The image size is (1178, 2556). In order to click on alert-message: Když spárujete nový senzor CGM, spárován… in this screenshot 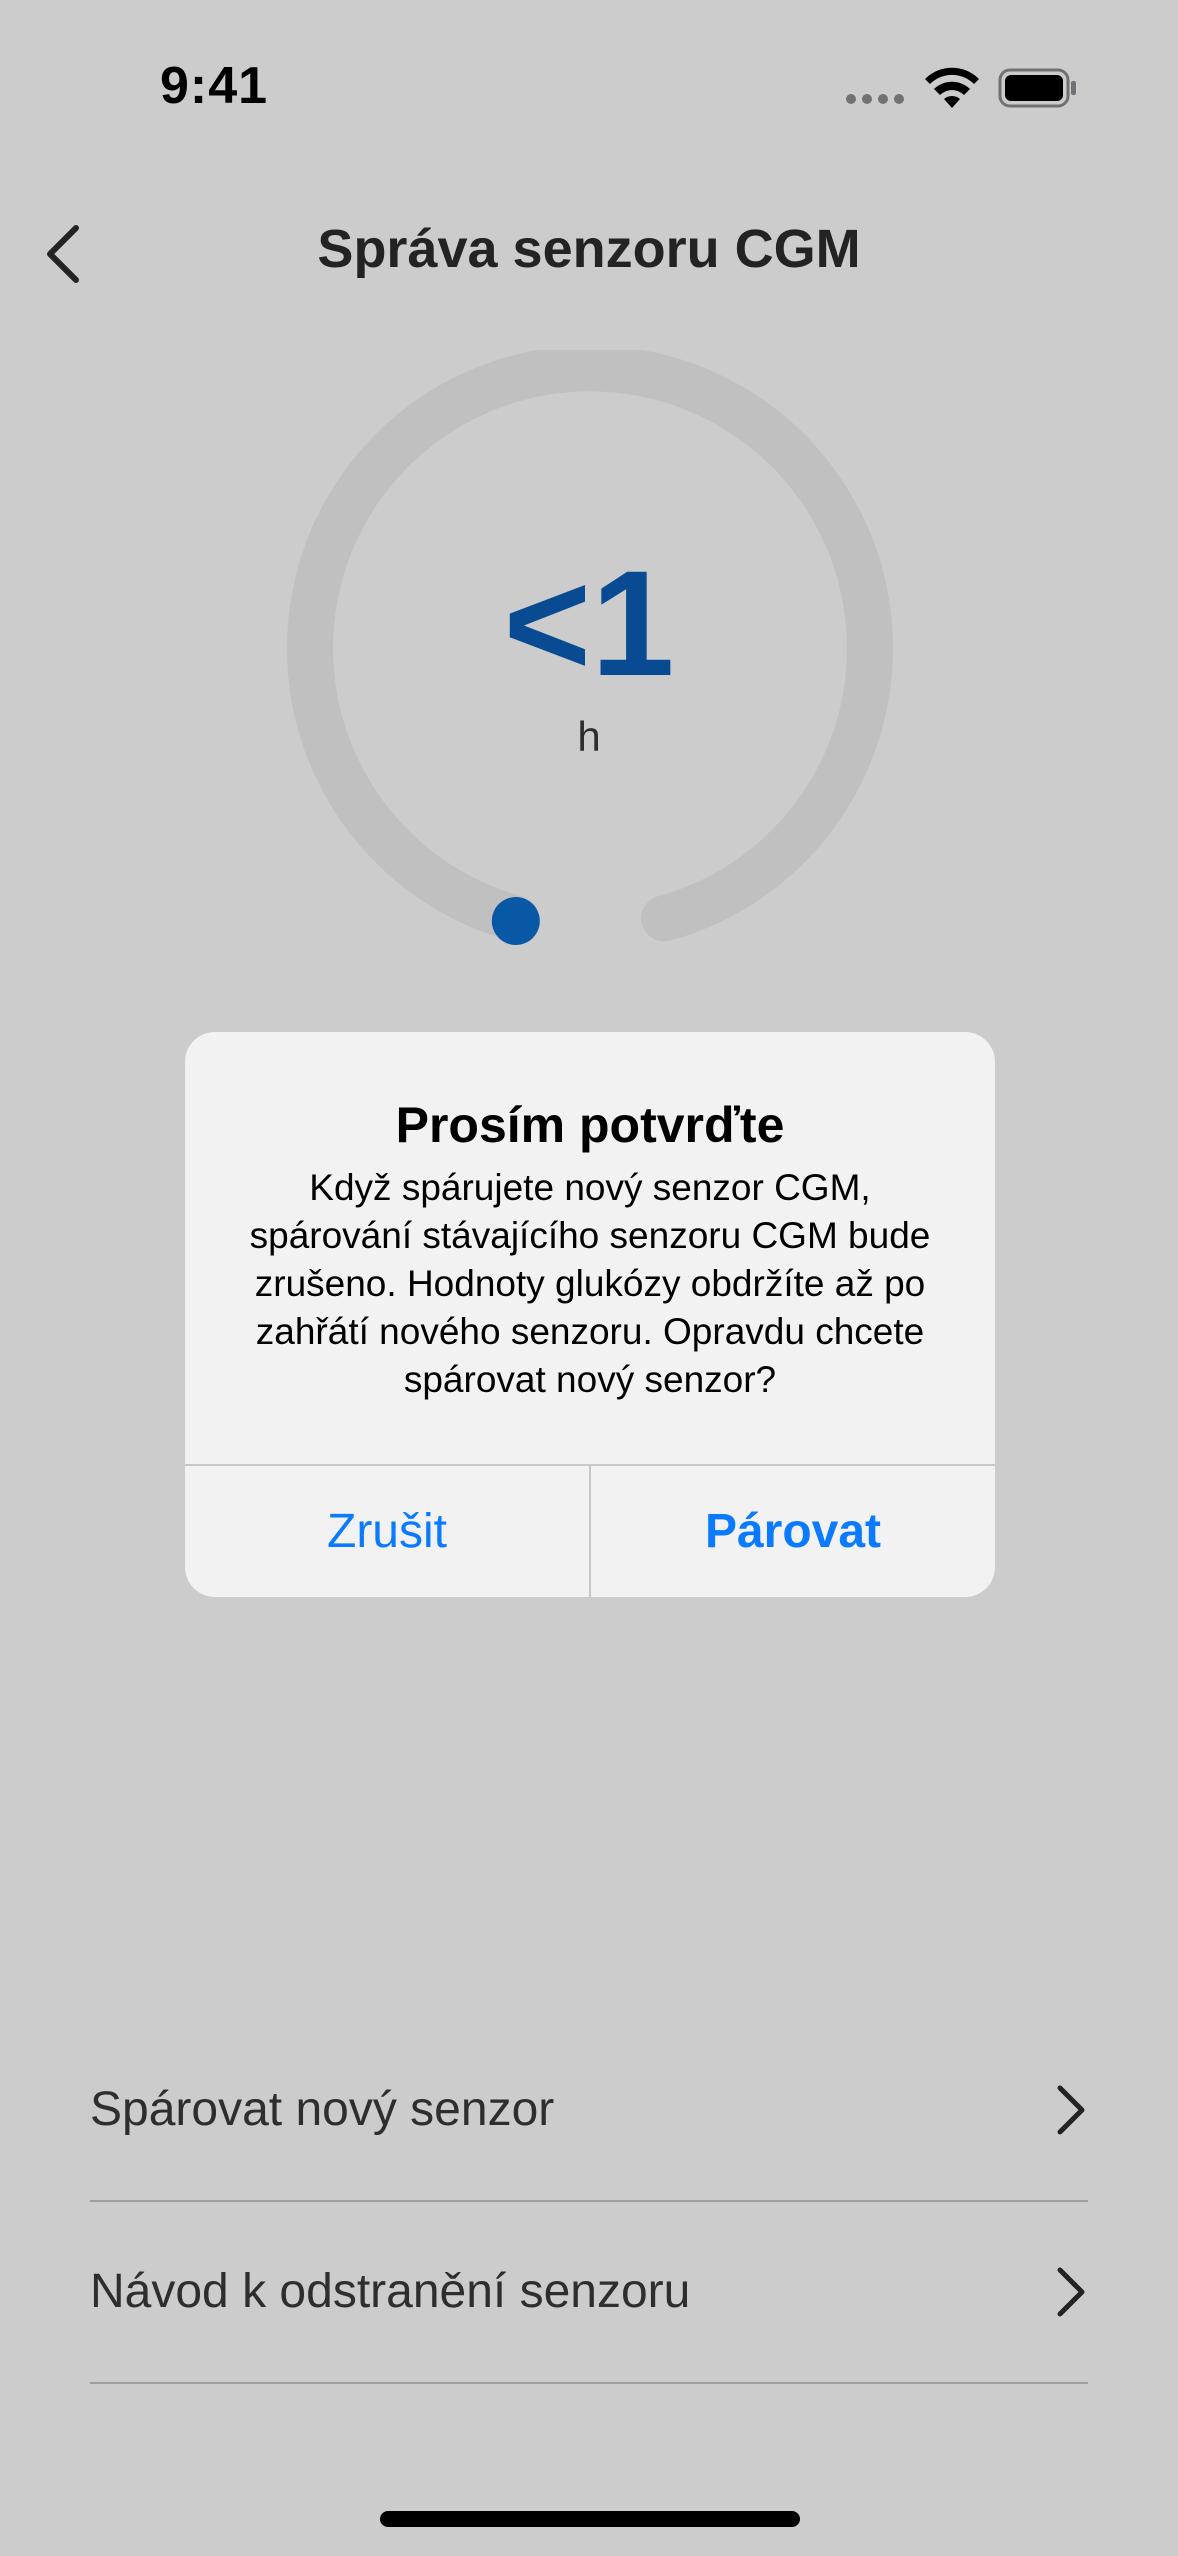, I will do `click(590, 1283)`.